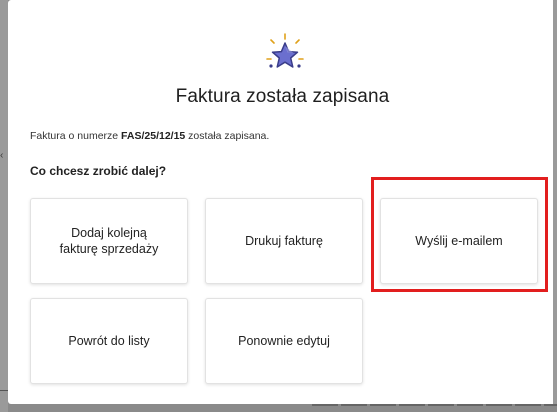  Describe the element at coordinates (227, 136) in the screenshot. I see `message-suffix: została zapisana.` at that location.